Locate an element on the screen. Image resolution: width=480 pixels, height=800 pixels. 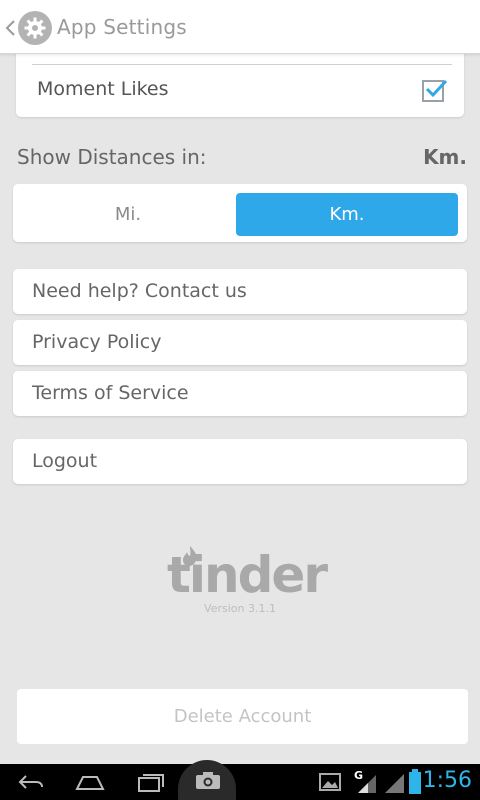
divider is located at coordinates (242, 64).